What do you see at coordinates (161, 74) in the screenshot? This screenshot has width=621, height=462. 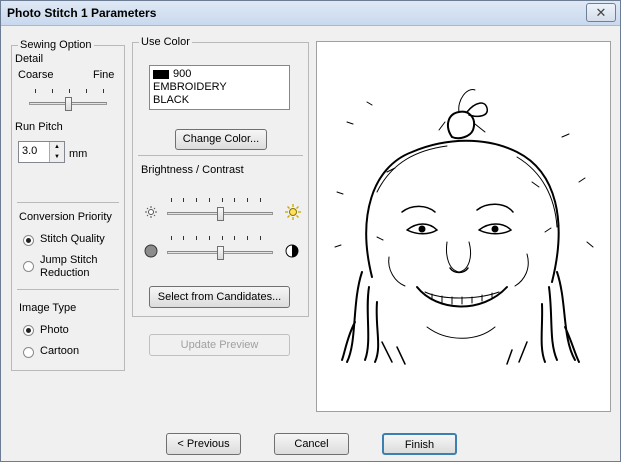 I see `color-swatch` at bounding box center [161, 74].